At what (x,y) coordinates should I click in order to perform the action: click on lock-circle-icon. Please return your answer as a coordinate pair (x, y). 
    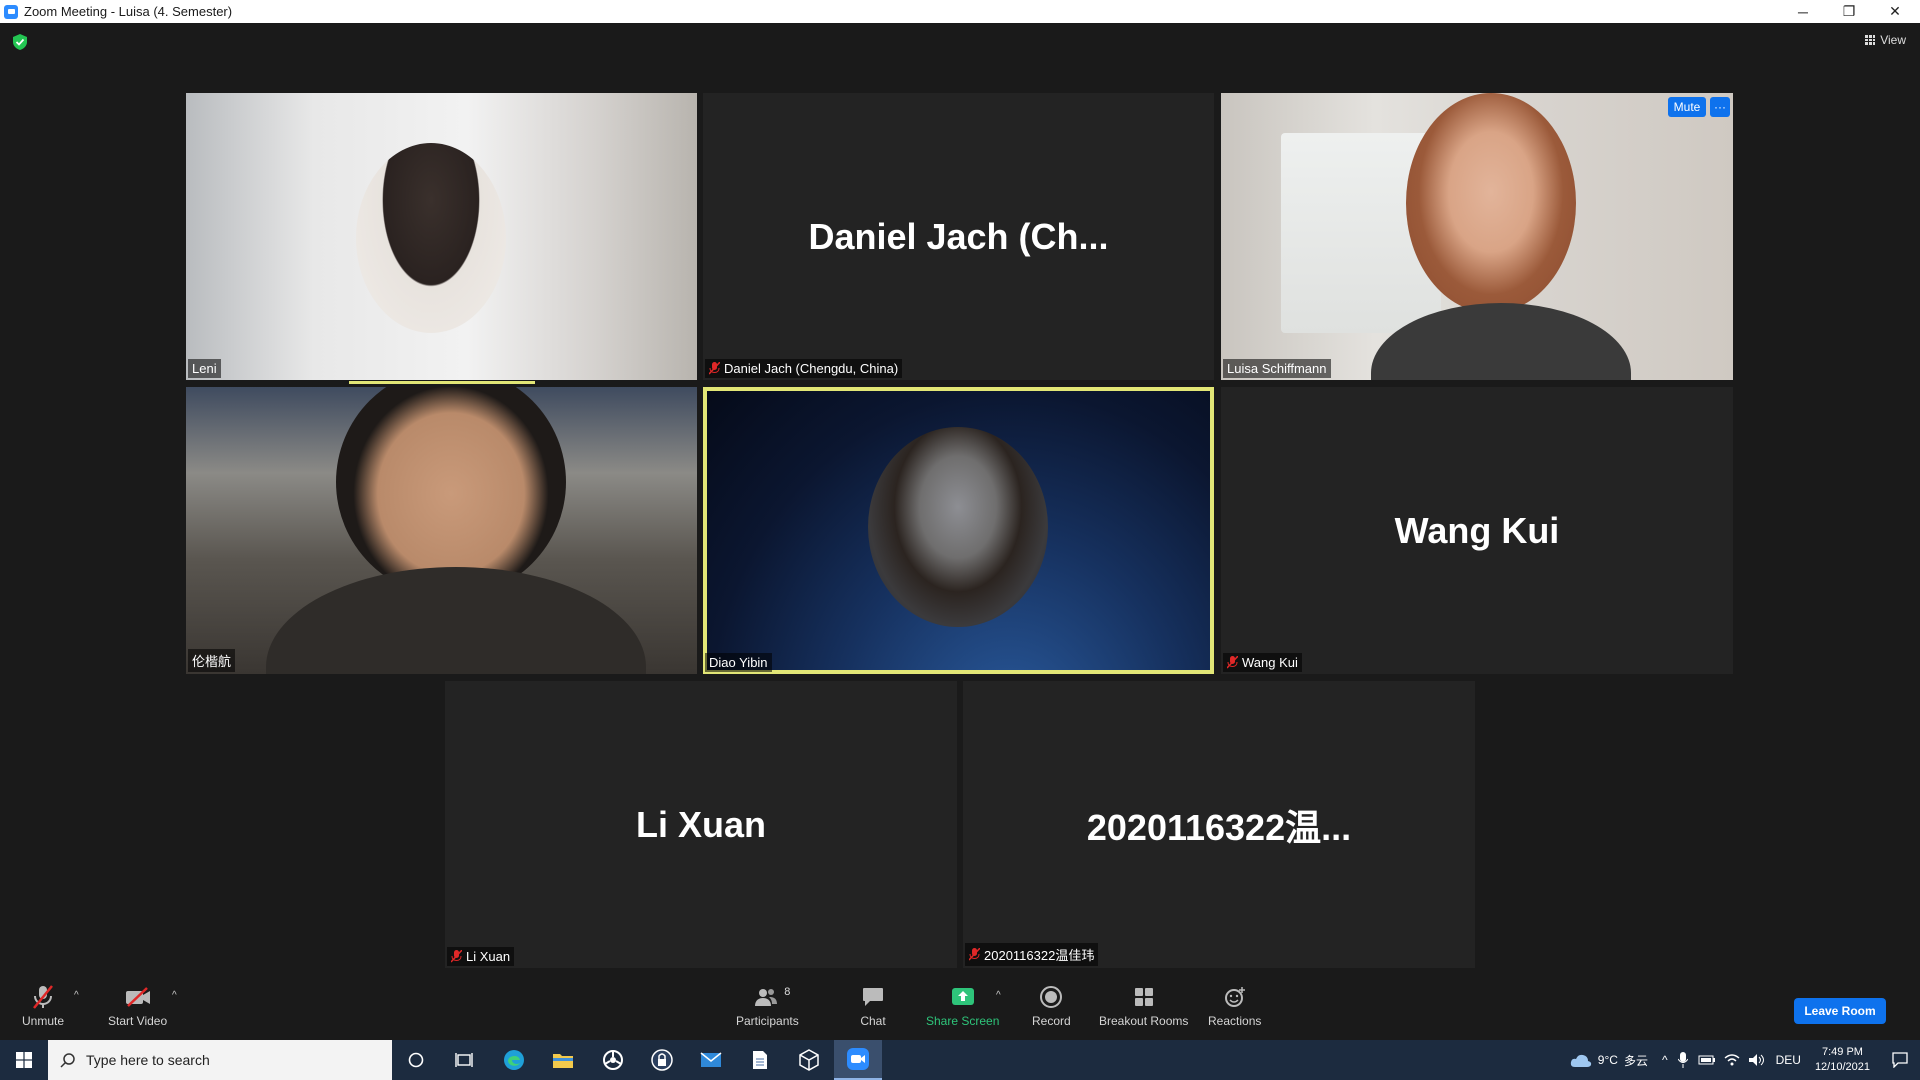
    Looking at the image, I should click on (662, 1060).